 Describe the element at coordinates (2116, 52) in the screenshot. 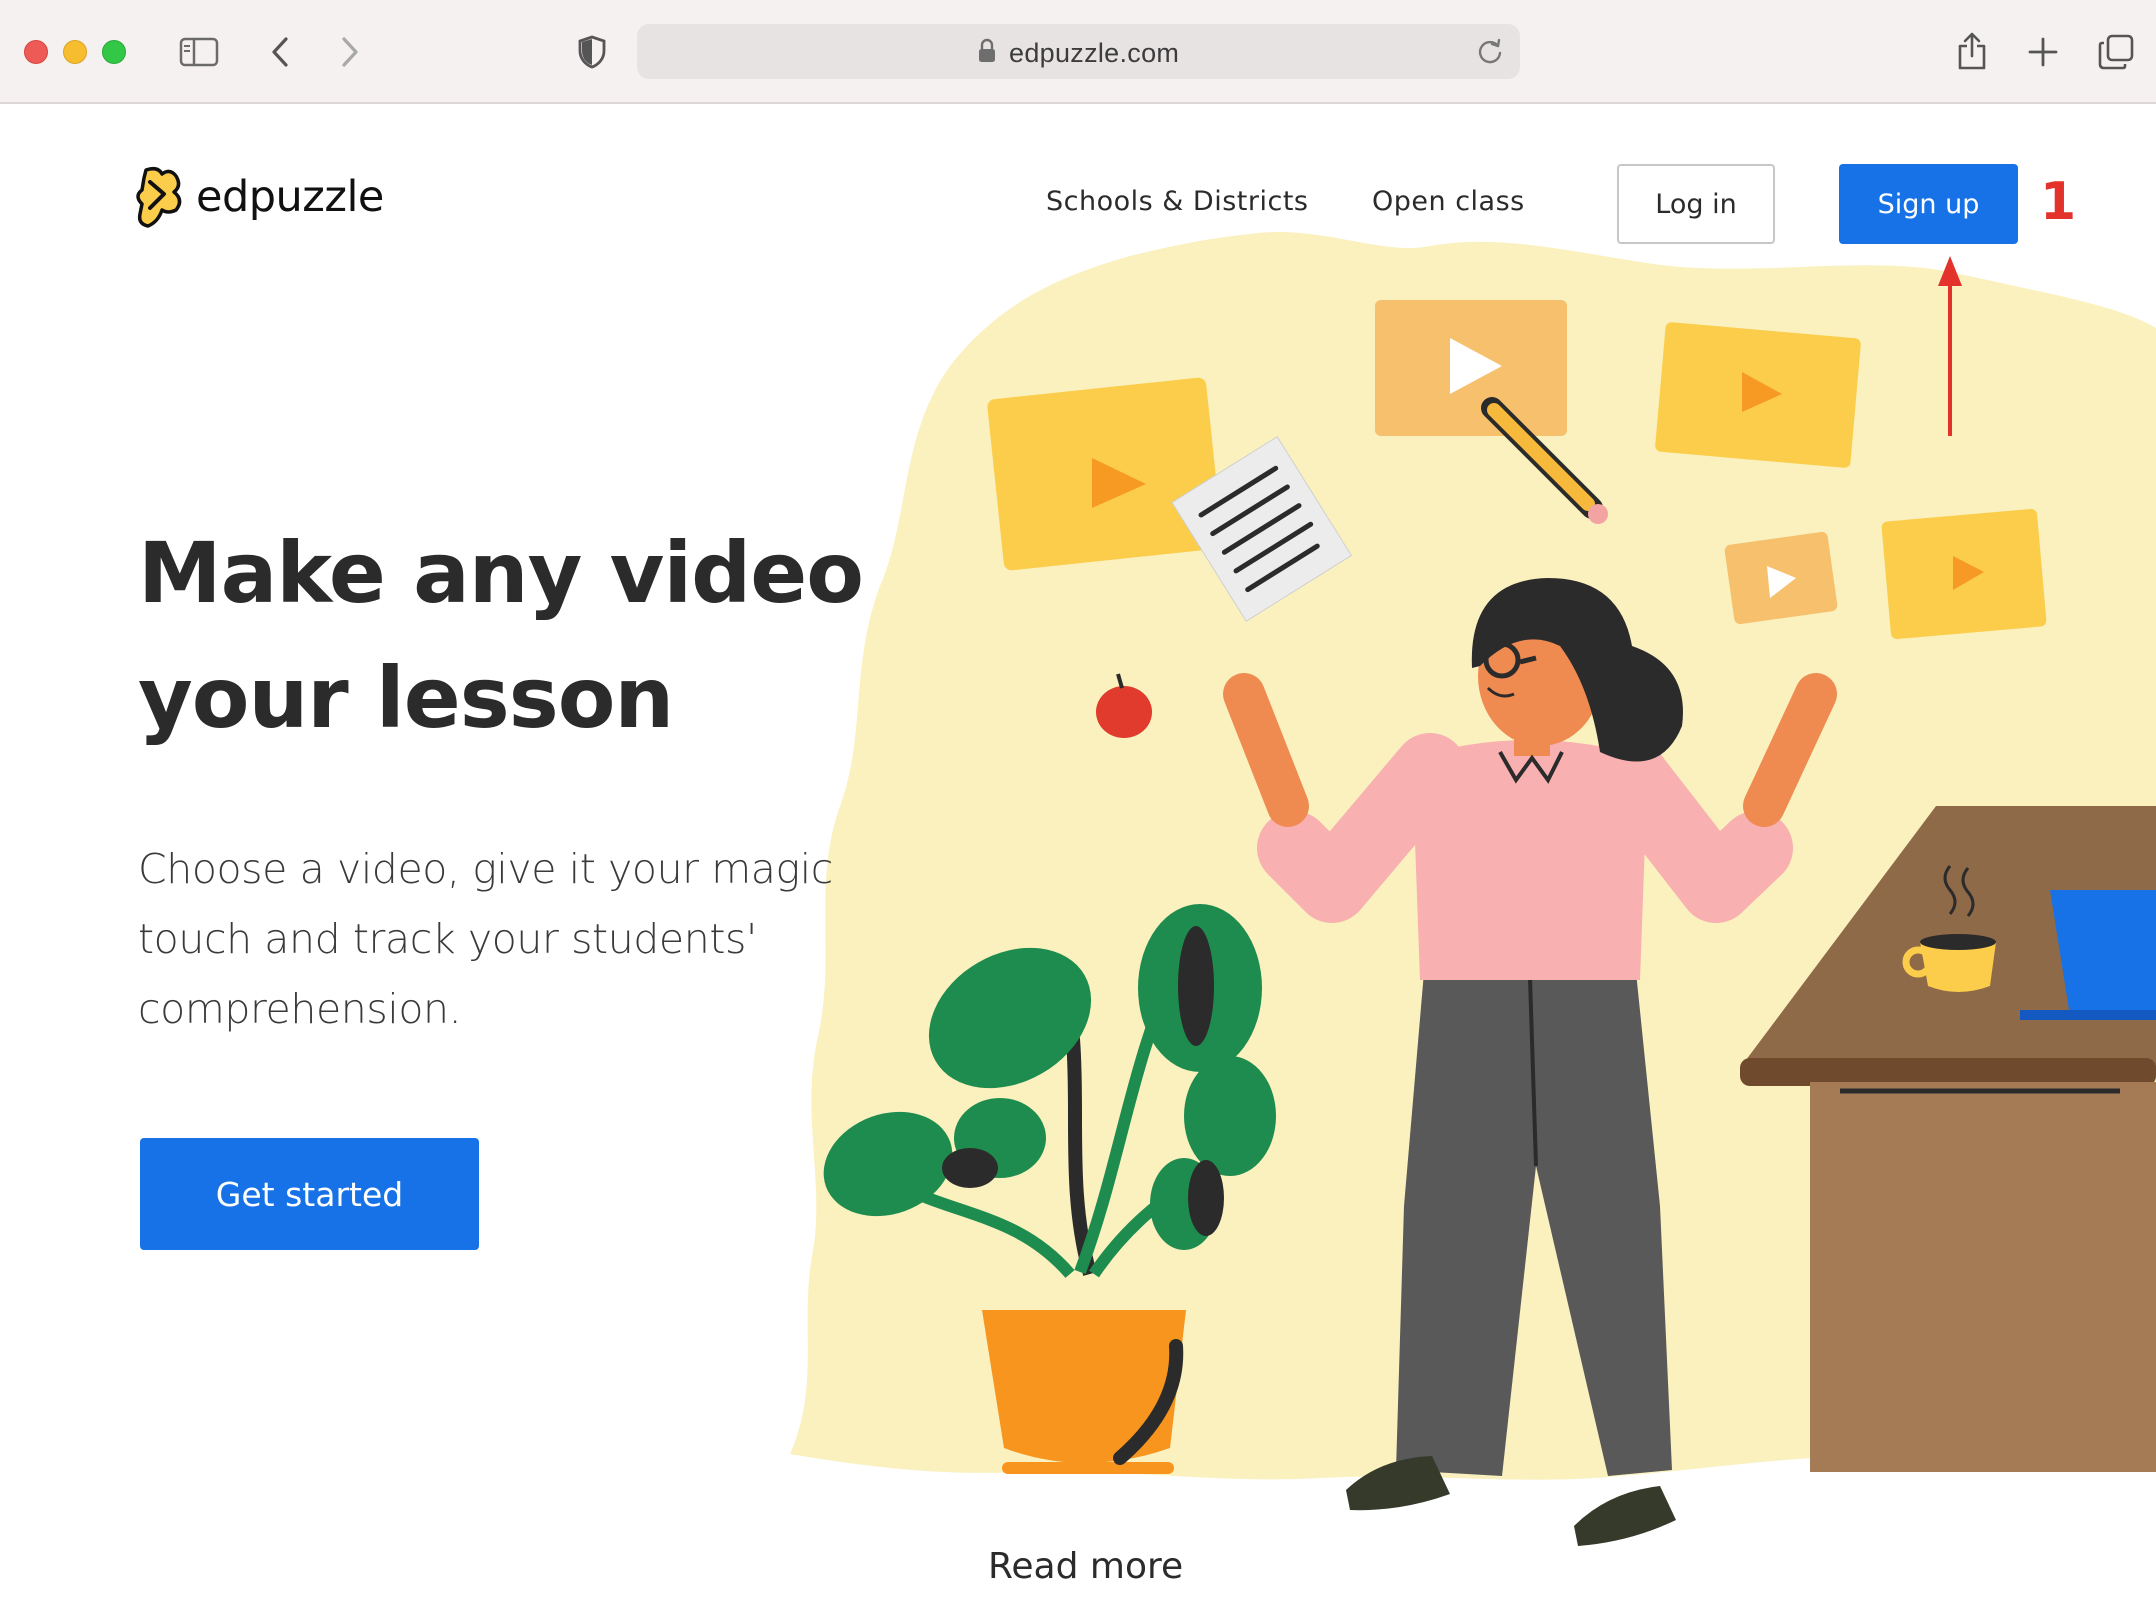

I see `tabs-overview-icon` at that location.